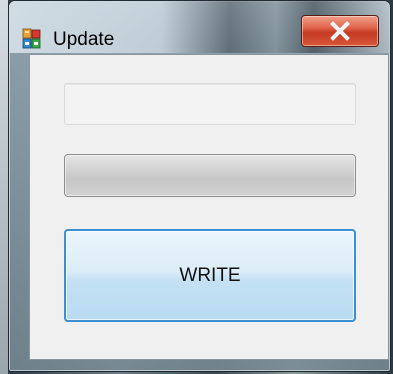 The width and height of the screenshot is (393, 374). What do you see at coordinates (210, 104) in the screenshot?
I see `status-text-field` at bounding box center [210, 104].